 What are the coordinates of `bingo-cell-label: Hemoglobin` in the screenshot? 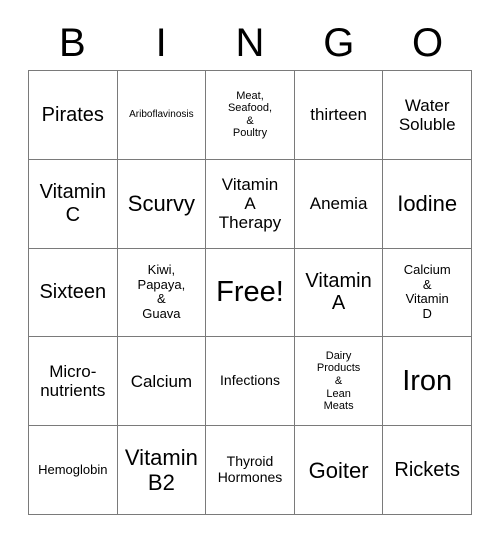 It's located at (73, 469).